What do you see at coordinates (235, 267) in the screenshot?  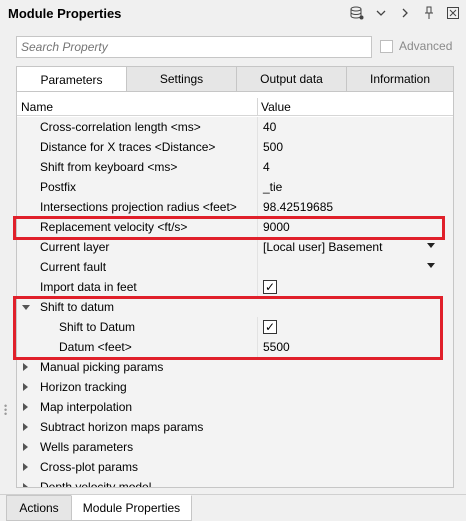 I see `property-row-current-fault: Current fault` at bounding box center [235, 267].